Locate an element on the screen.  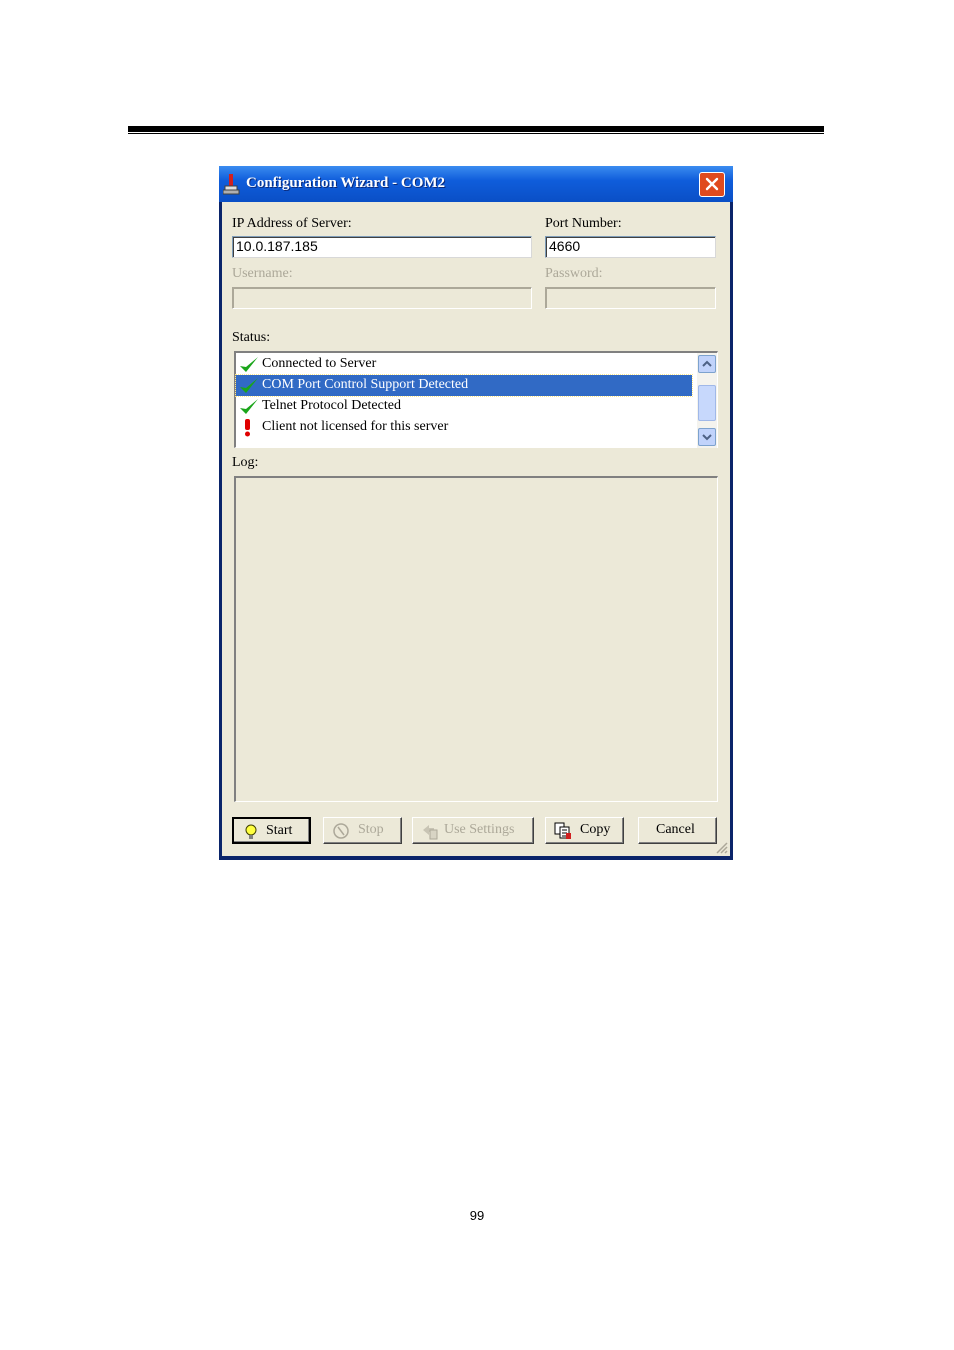
stop-button: Stop is located at coordinates (362, 830).